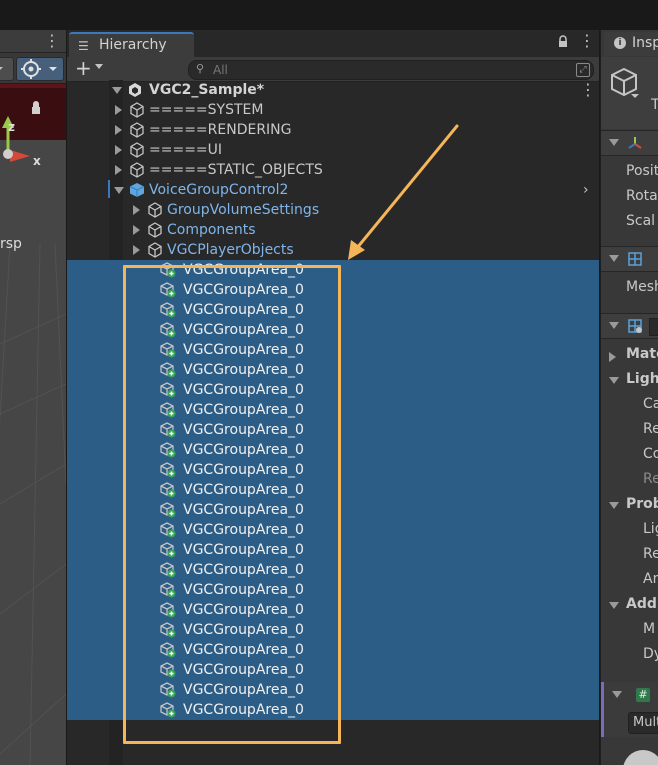 This screenshot has height=765, width=658. Describe the element at coordinates (642, 504) in the screenshot. I see `inspector-property-label: Prob` at that location.